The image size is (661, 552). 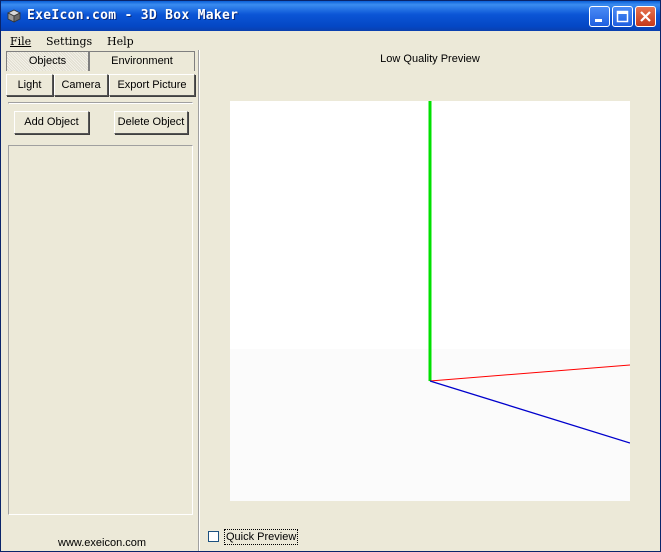 I want to click on window-title: ExeIcon.com - 3D Box Maker, so click(x=133, y=15).